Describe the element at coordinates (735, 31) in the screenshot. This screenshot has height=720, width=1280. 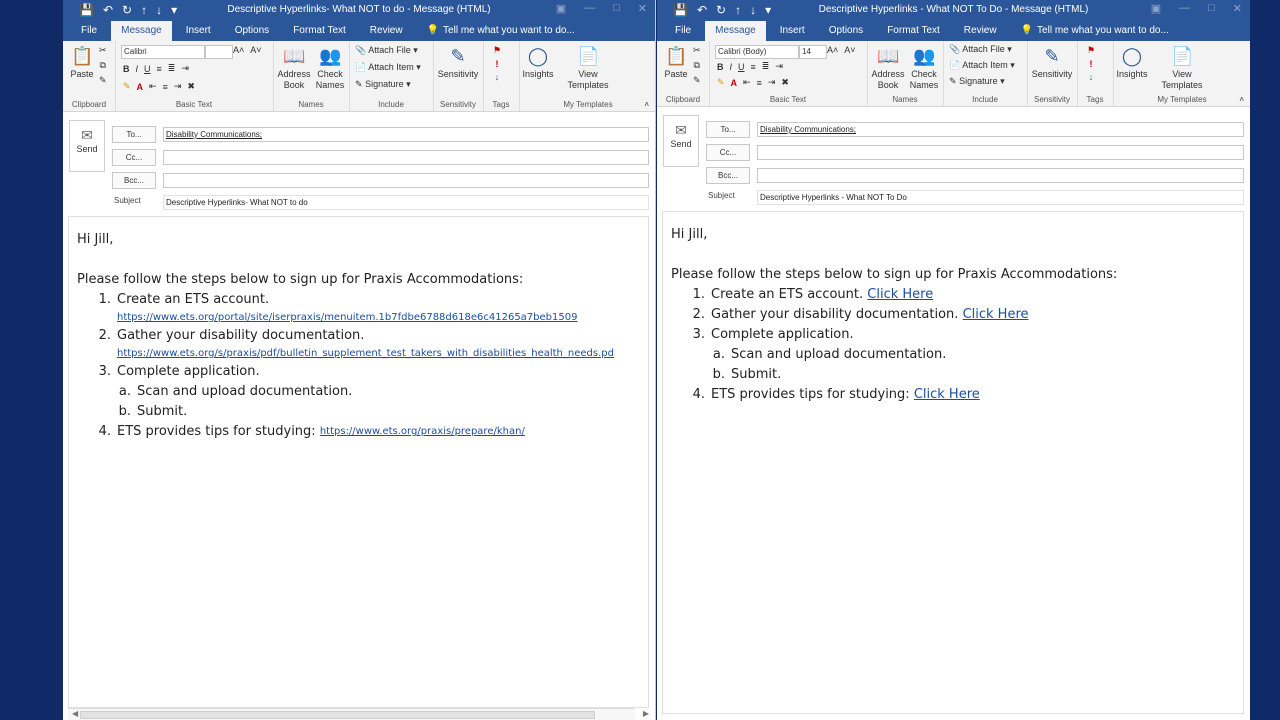
I see `tab-message: Message` at that location.